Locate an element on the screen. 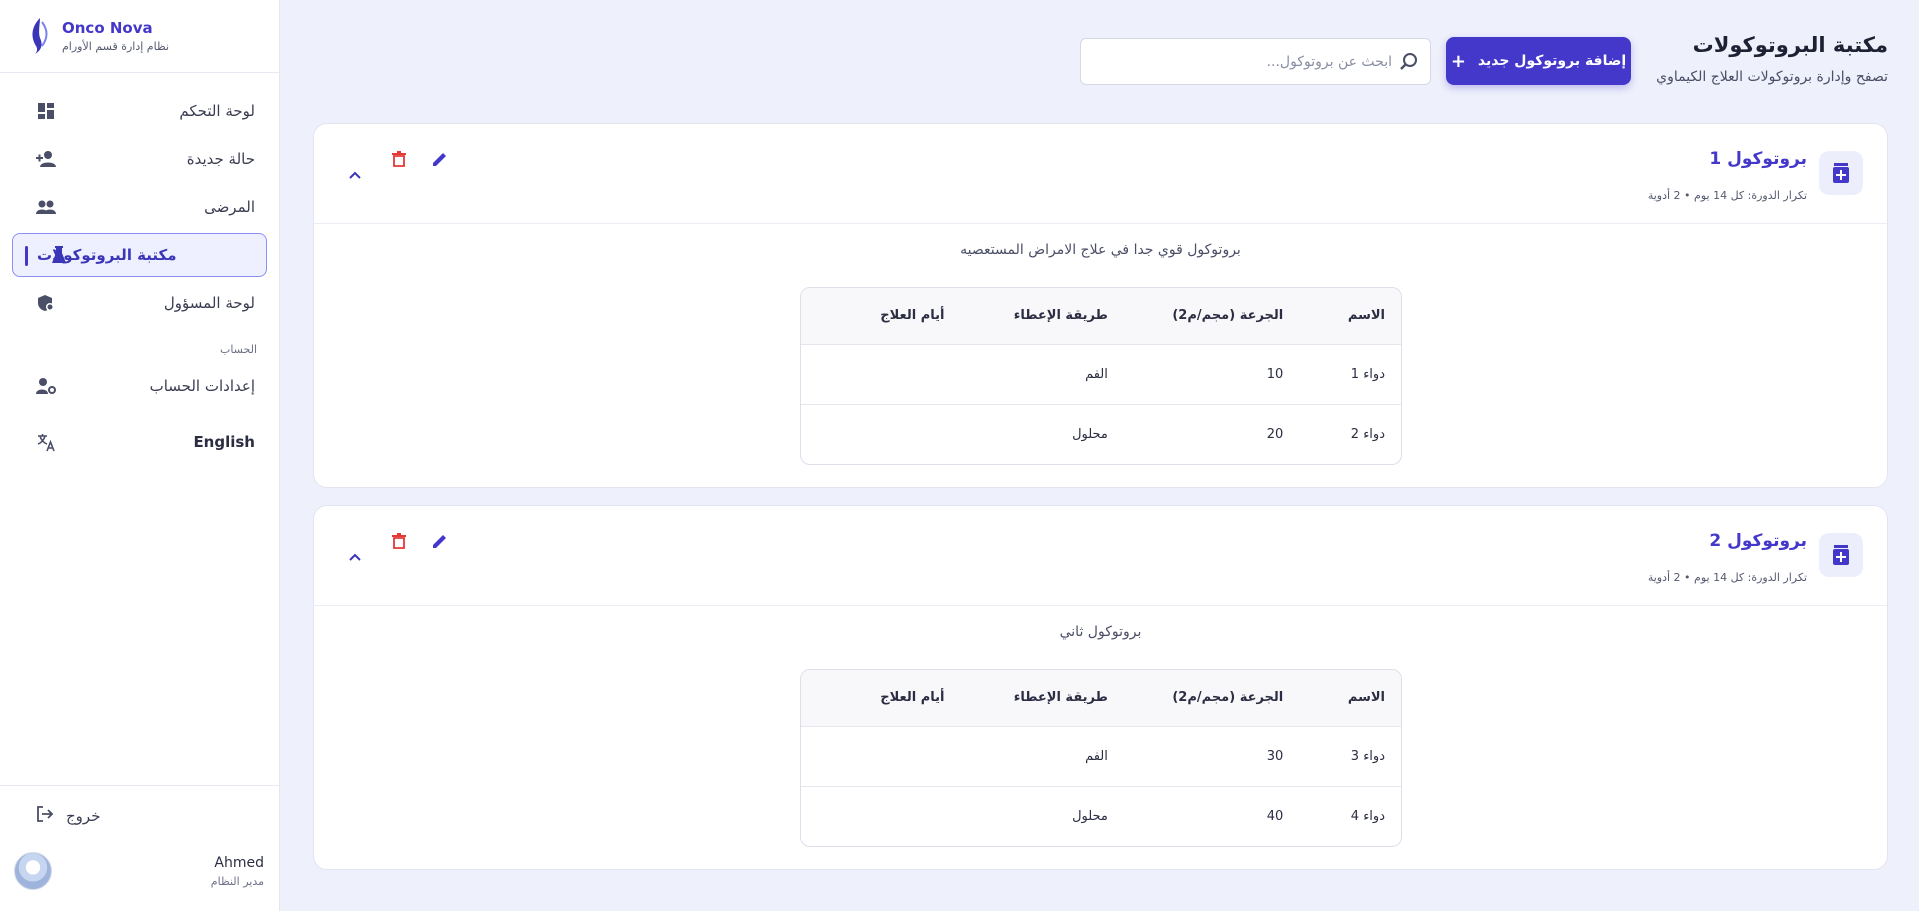  add-protocol-button: + إضافة بروتوكول جديد is located at coordinates (1538, 61).